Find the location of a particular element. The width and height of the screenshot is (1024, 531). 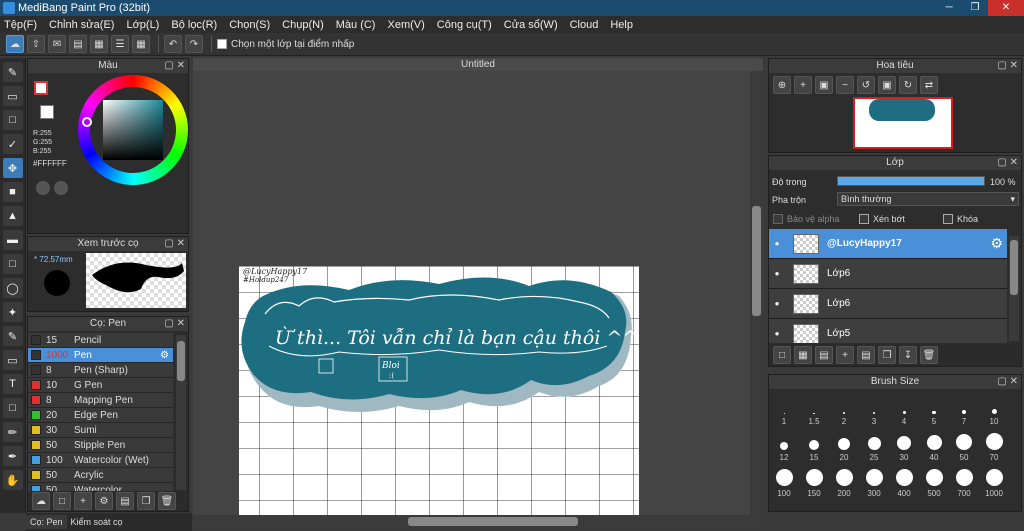

rotate-left-icon: ↺ is located at coordinates (866, 85).